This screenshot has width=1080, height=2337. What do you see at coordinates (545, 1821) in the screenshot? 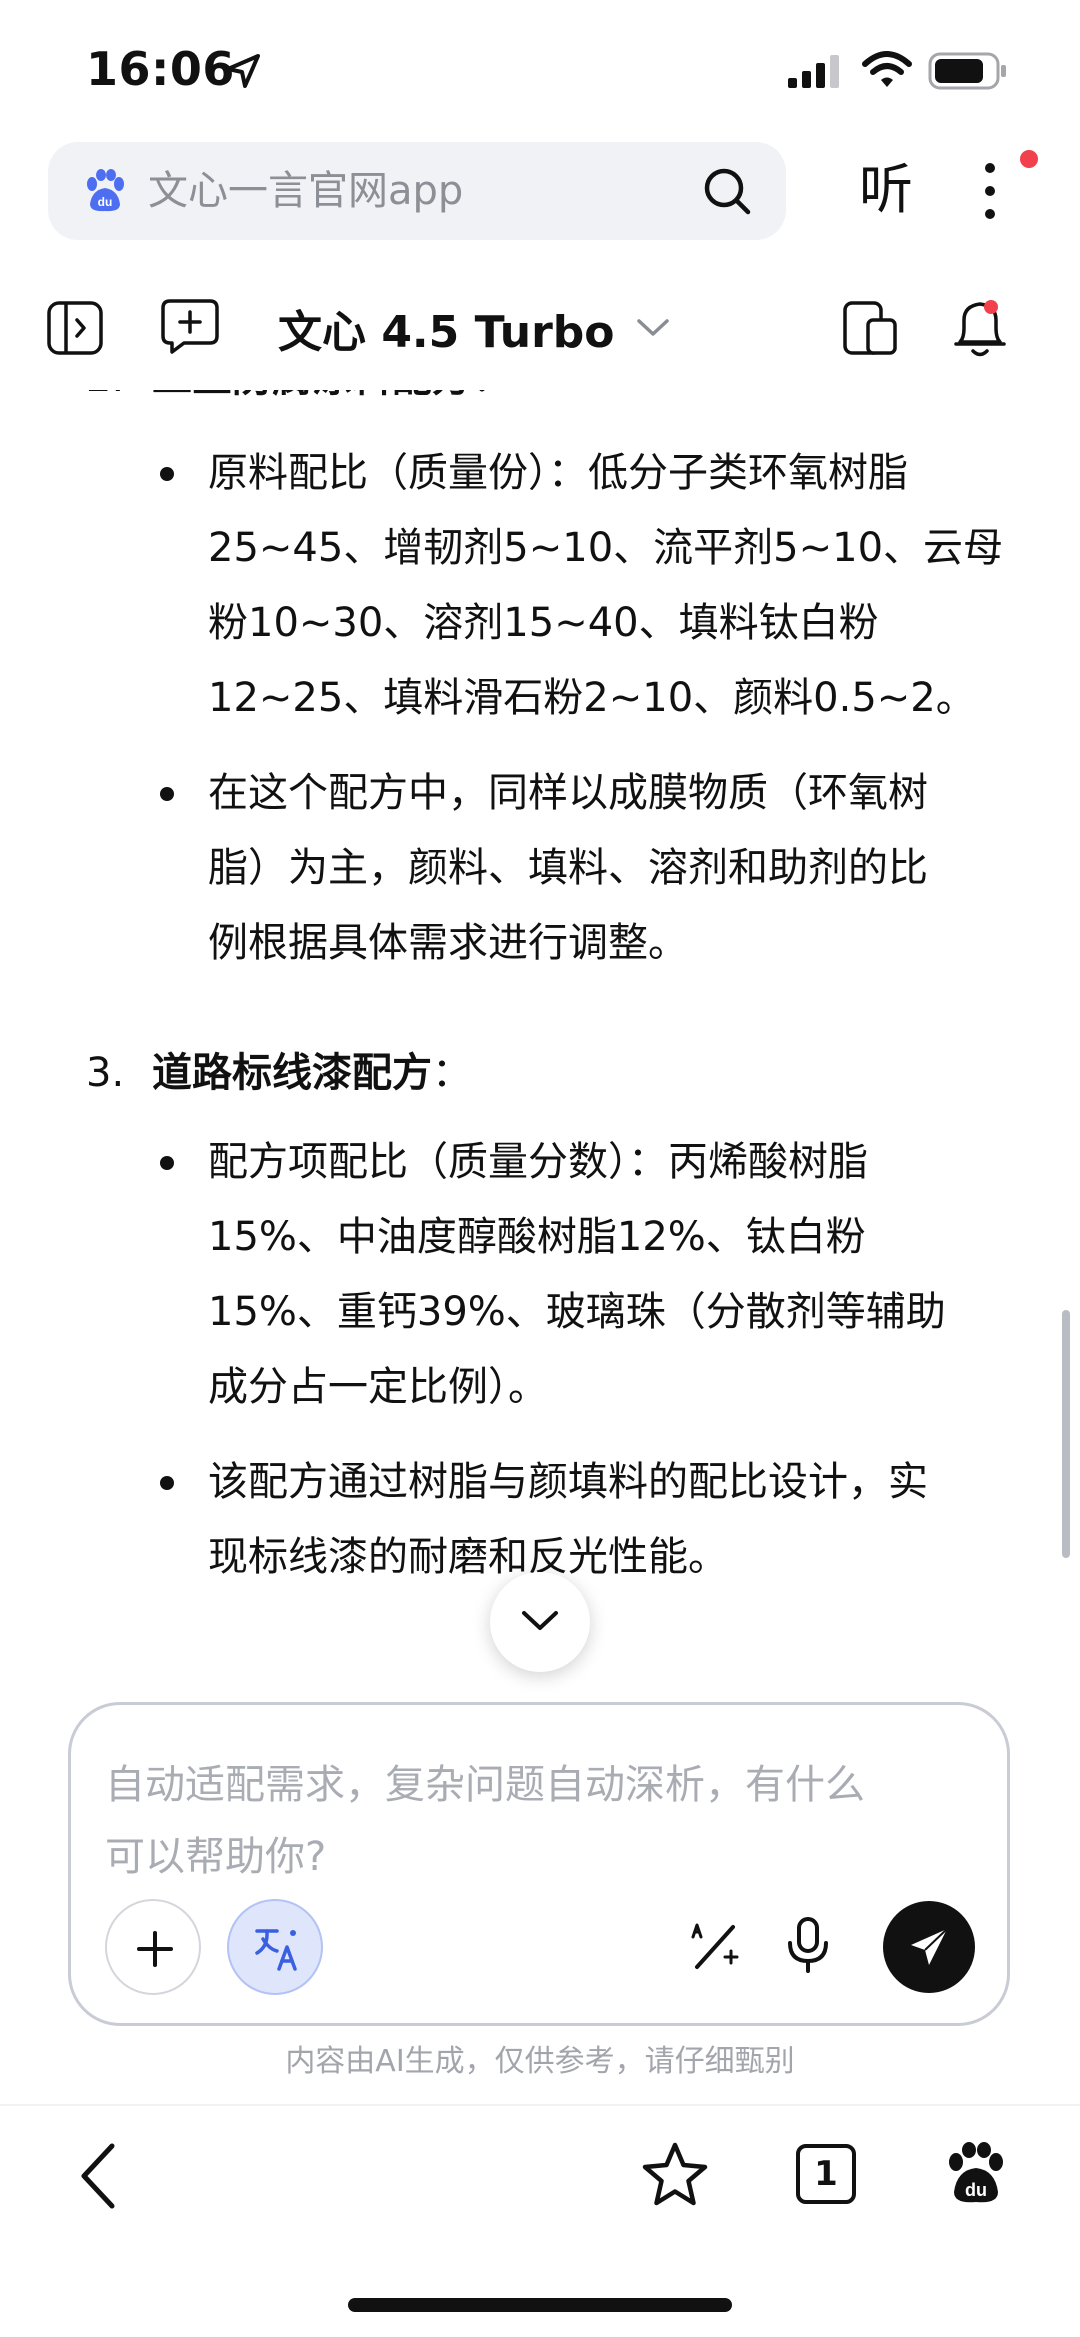
I see `message-input: 自动适配需求，复杂问题自动深析，有什么 可以帮助你?` at bounding box center [545, 1821].